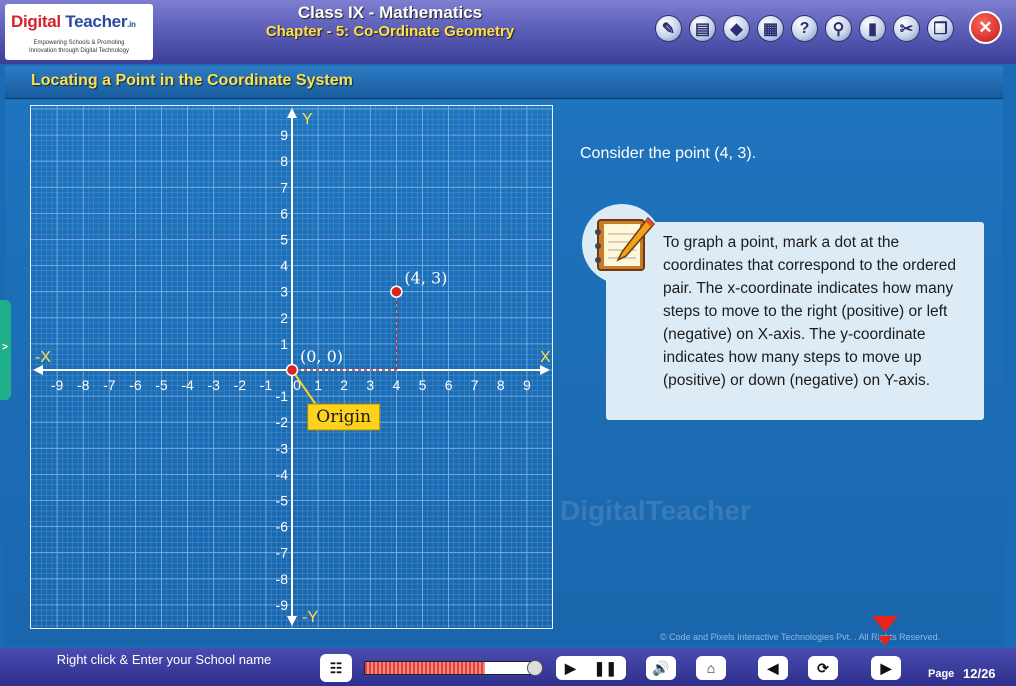 The height and width of the screenshot is (686, 1016). Describe the element at coordinates (187, 385) in the screenshot. I see `x-tick-label: -4` at that location.